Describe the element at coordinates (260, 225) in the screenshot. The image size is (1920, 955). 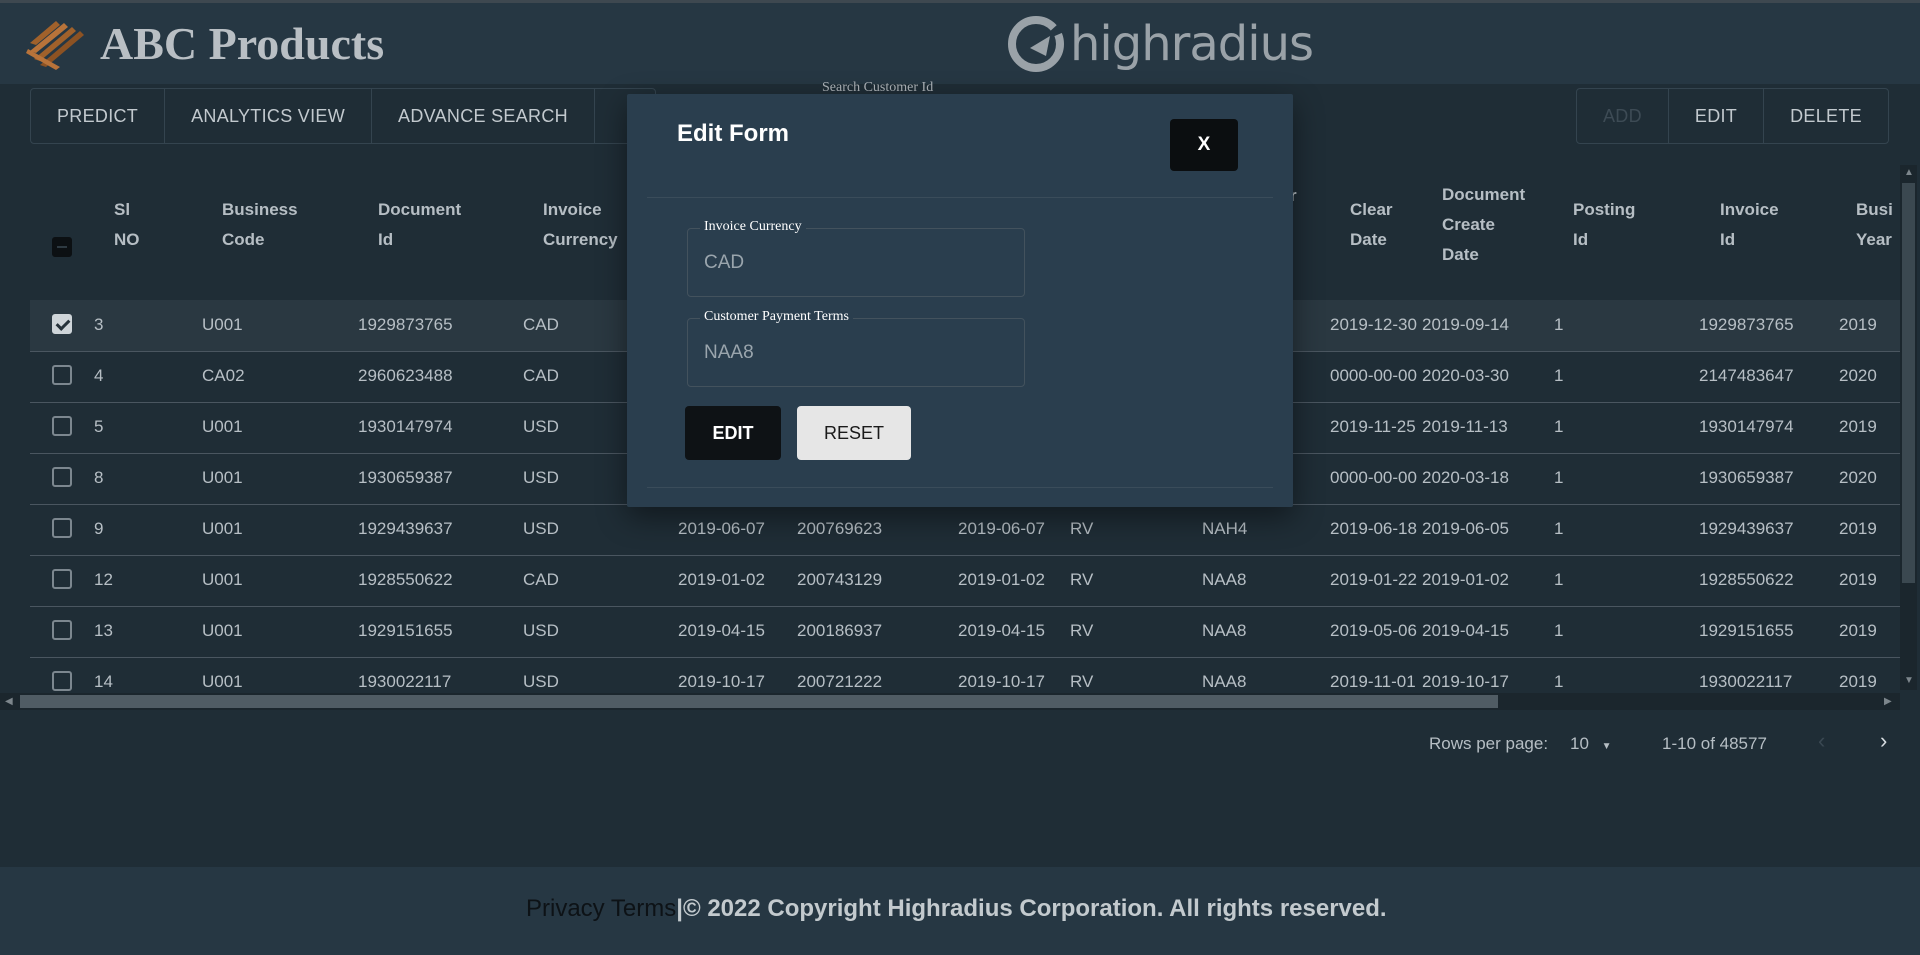
I see `col-business-code: Business Code` at that location.